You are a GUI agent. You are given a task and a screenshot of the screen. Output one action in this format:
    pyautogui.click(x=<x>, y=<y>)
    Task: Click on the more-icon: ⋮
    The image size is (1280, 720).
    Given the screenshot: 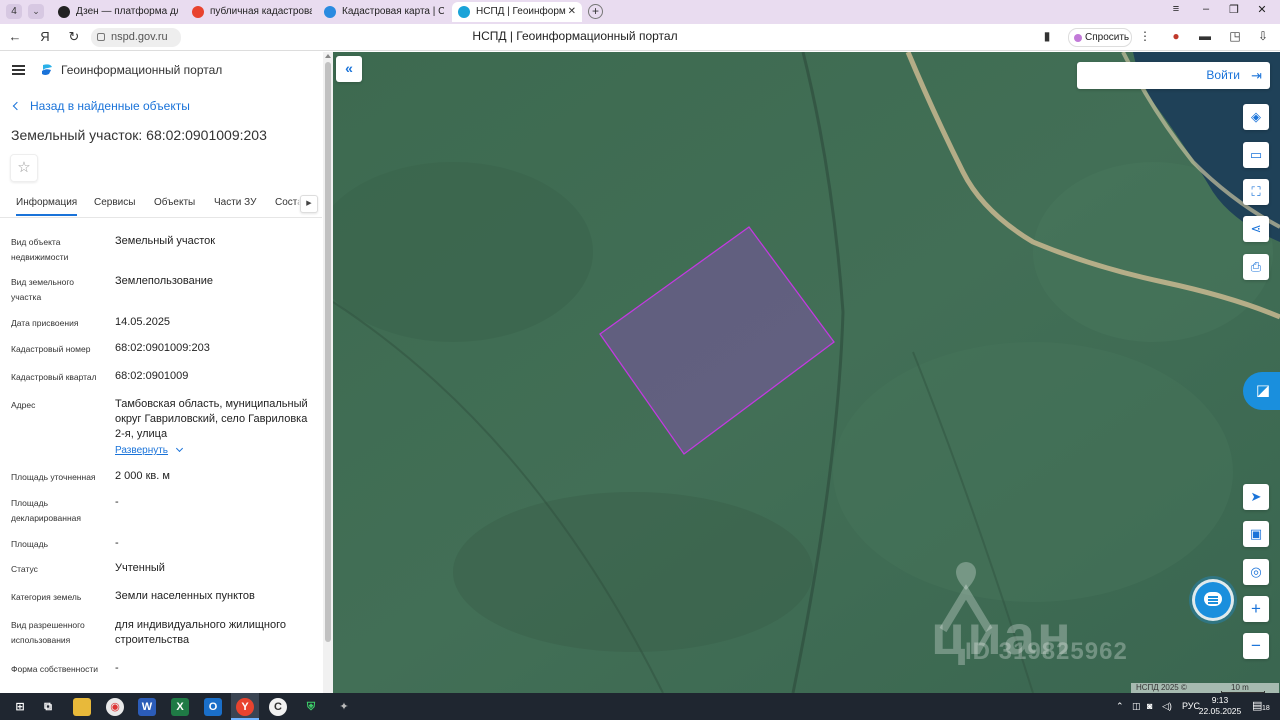 What is the action you would take?
    pyautogui.click(x=1145, y=36)
    